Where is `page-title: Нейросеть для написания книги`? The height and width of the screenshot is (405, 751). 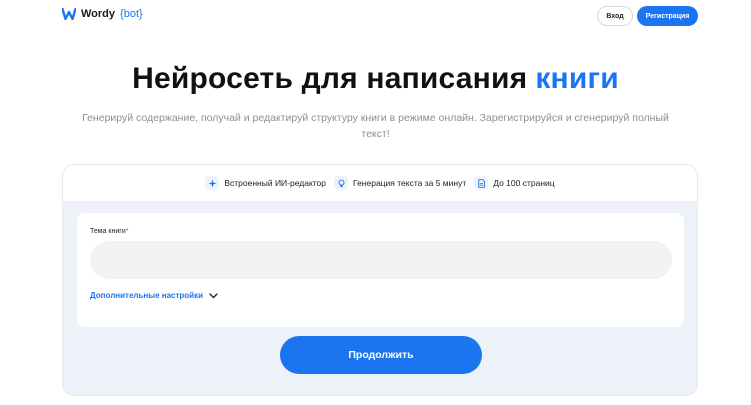
page-title: Нейросеть для написания книги is located at coordinates (375, 79).